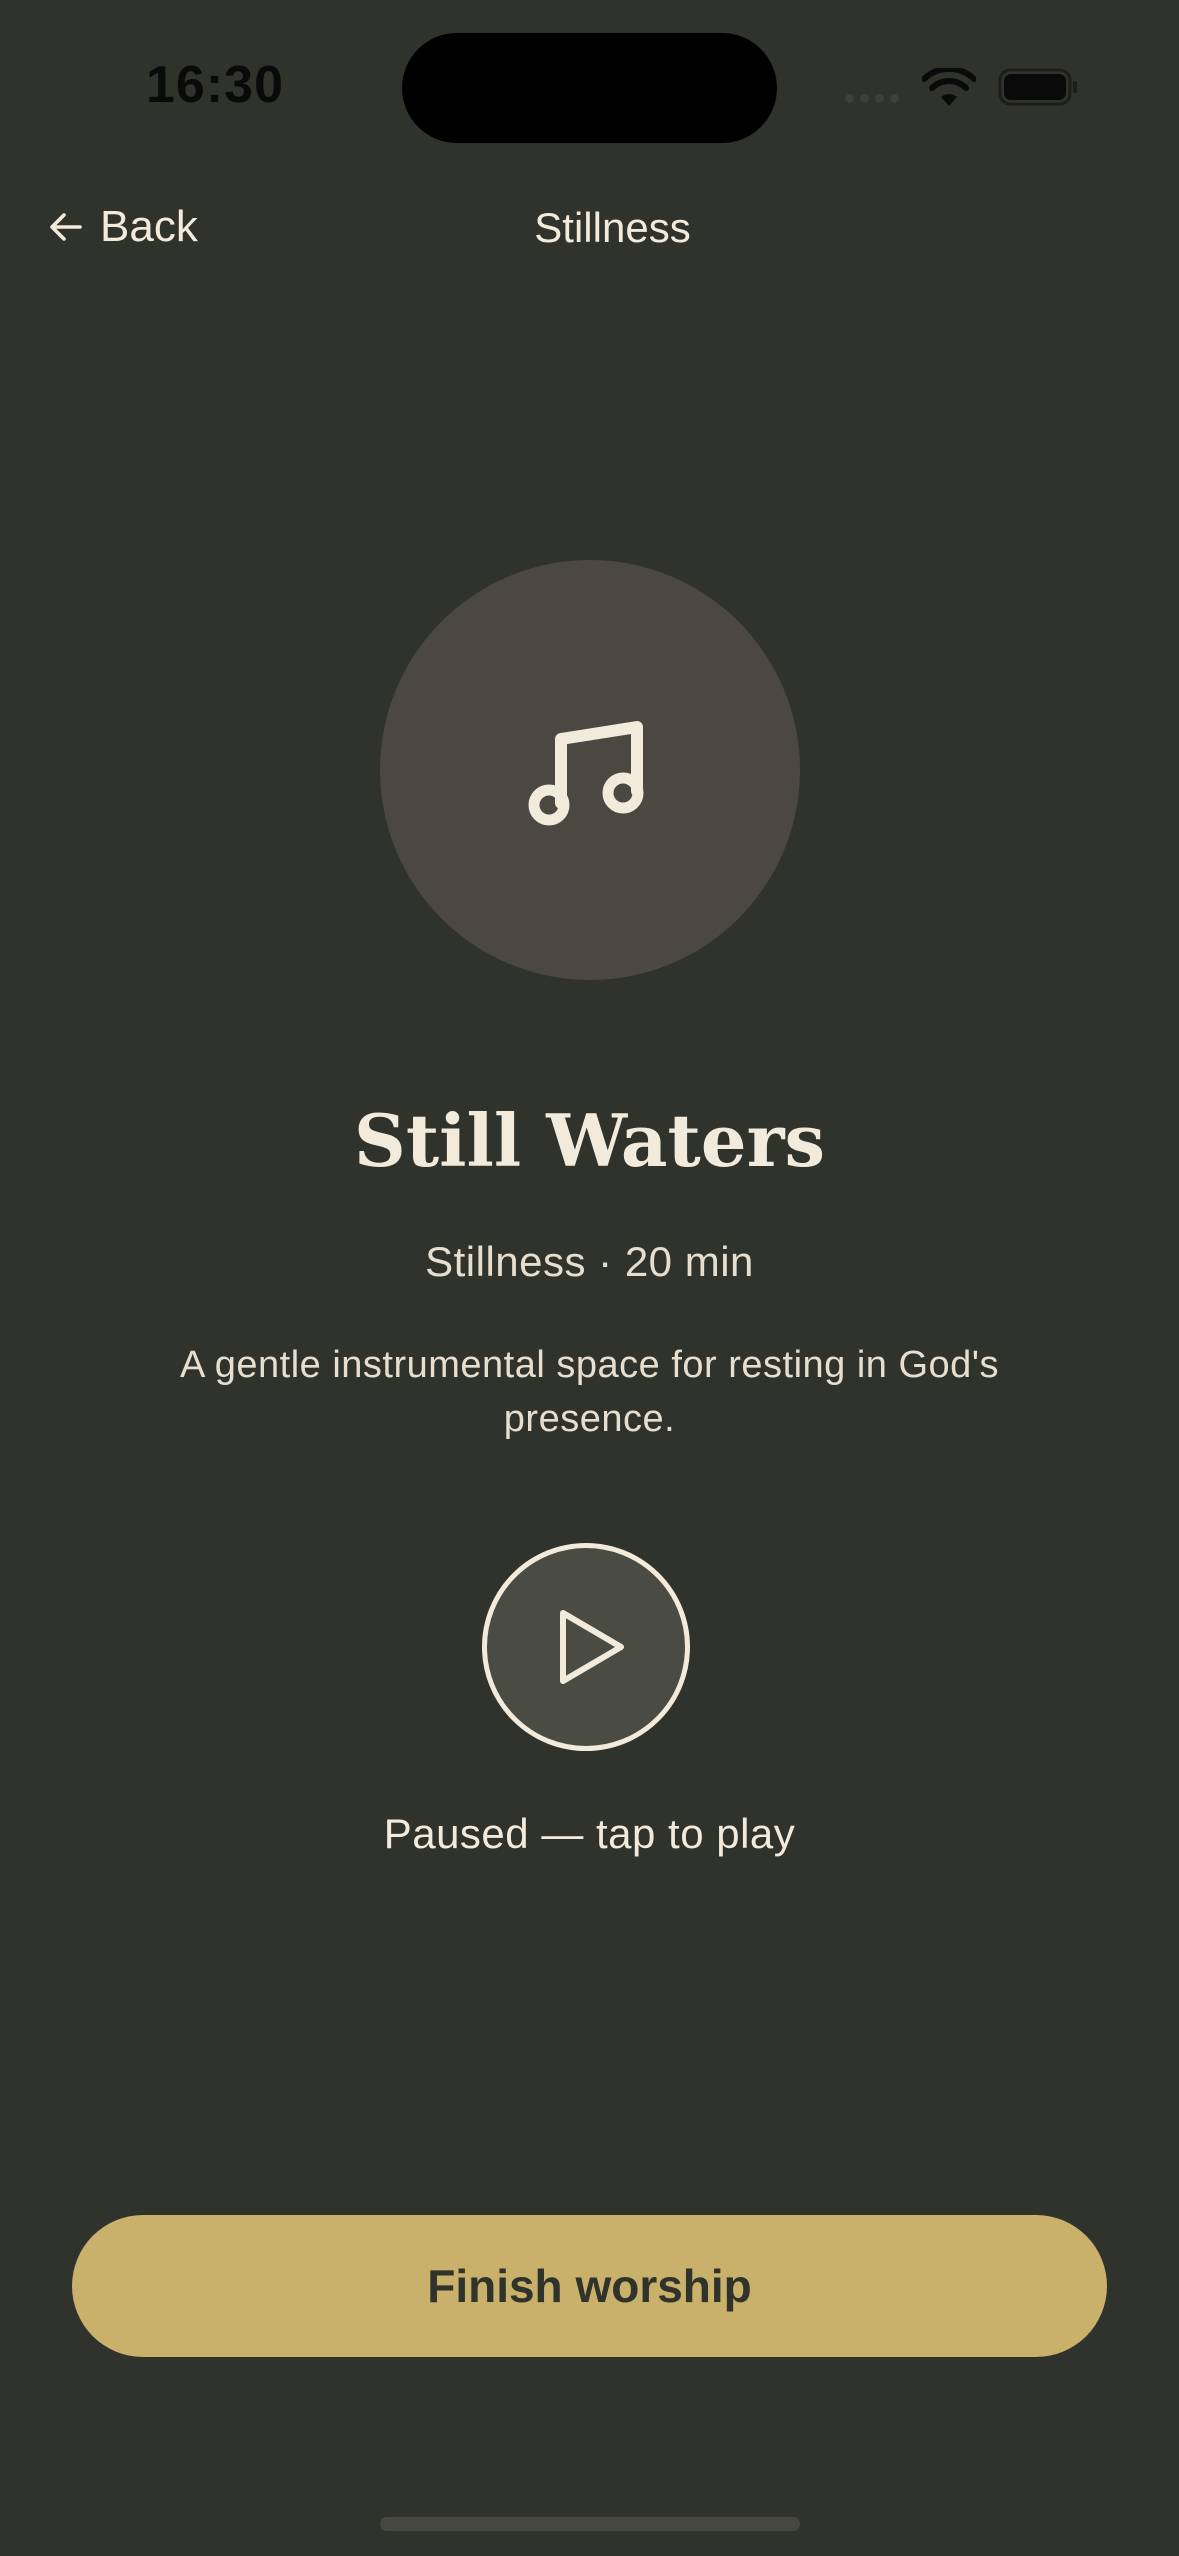 This screenshot has width=1179, height=2556. Describe the element at coordinates (589, 2286) in the screenshot. I see `finish-worship-button: Finish worship` at that location.